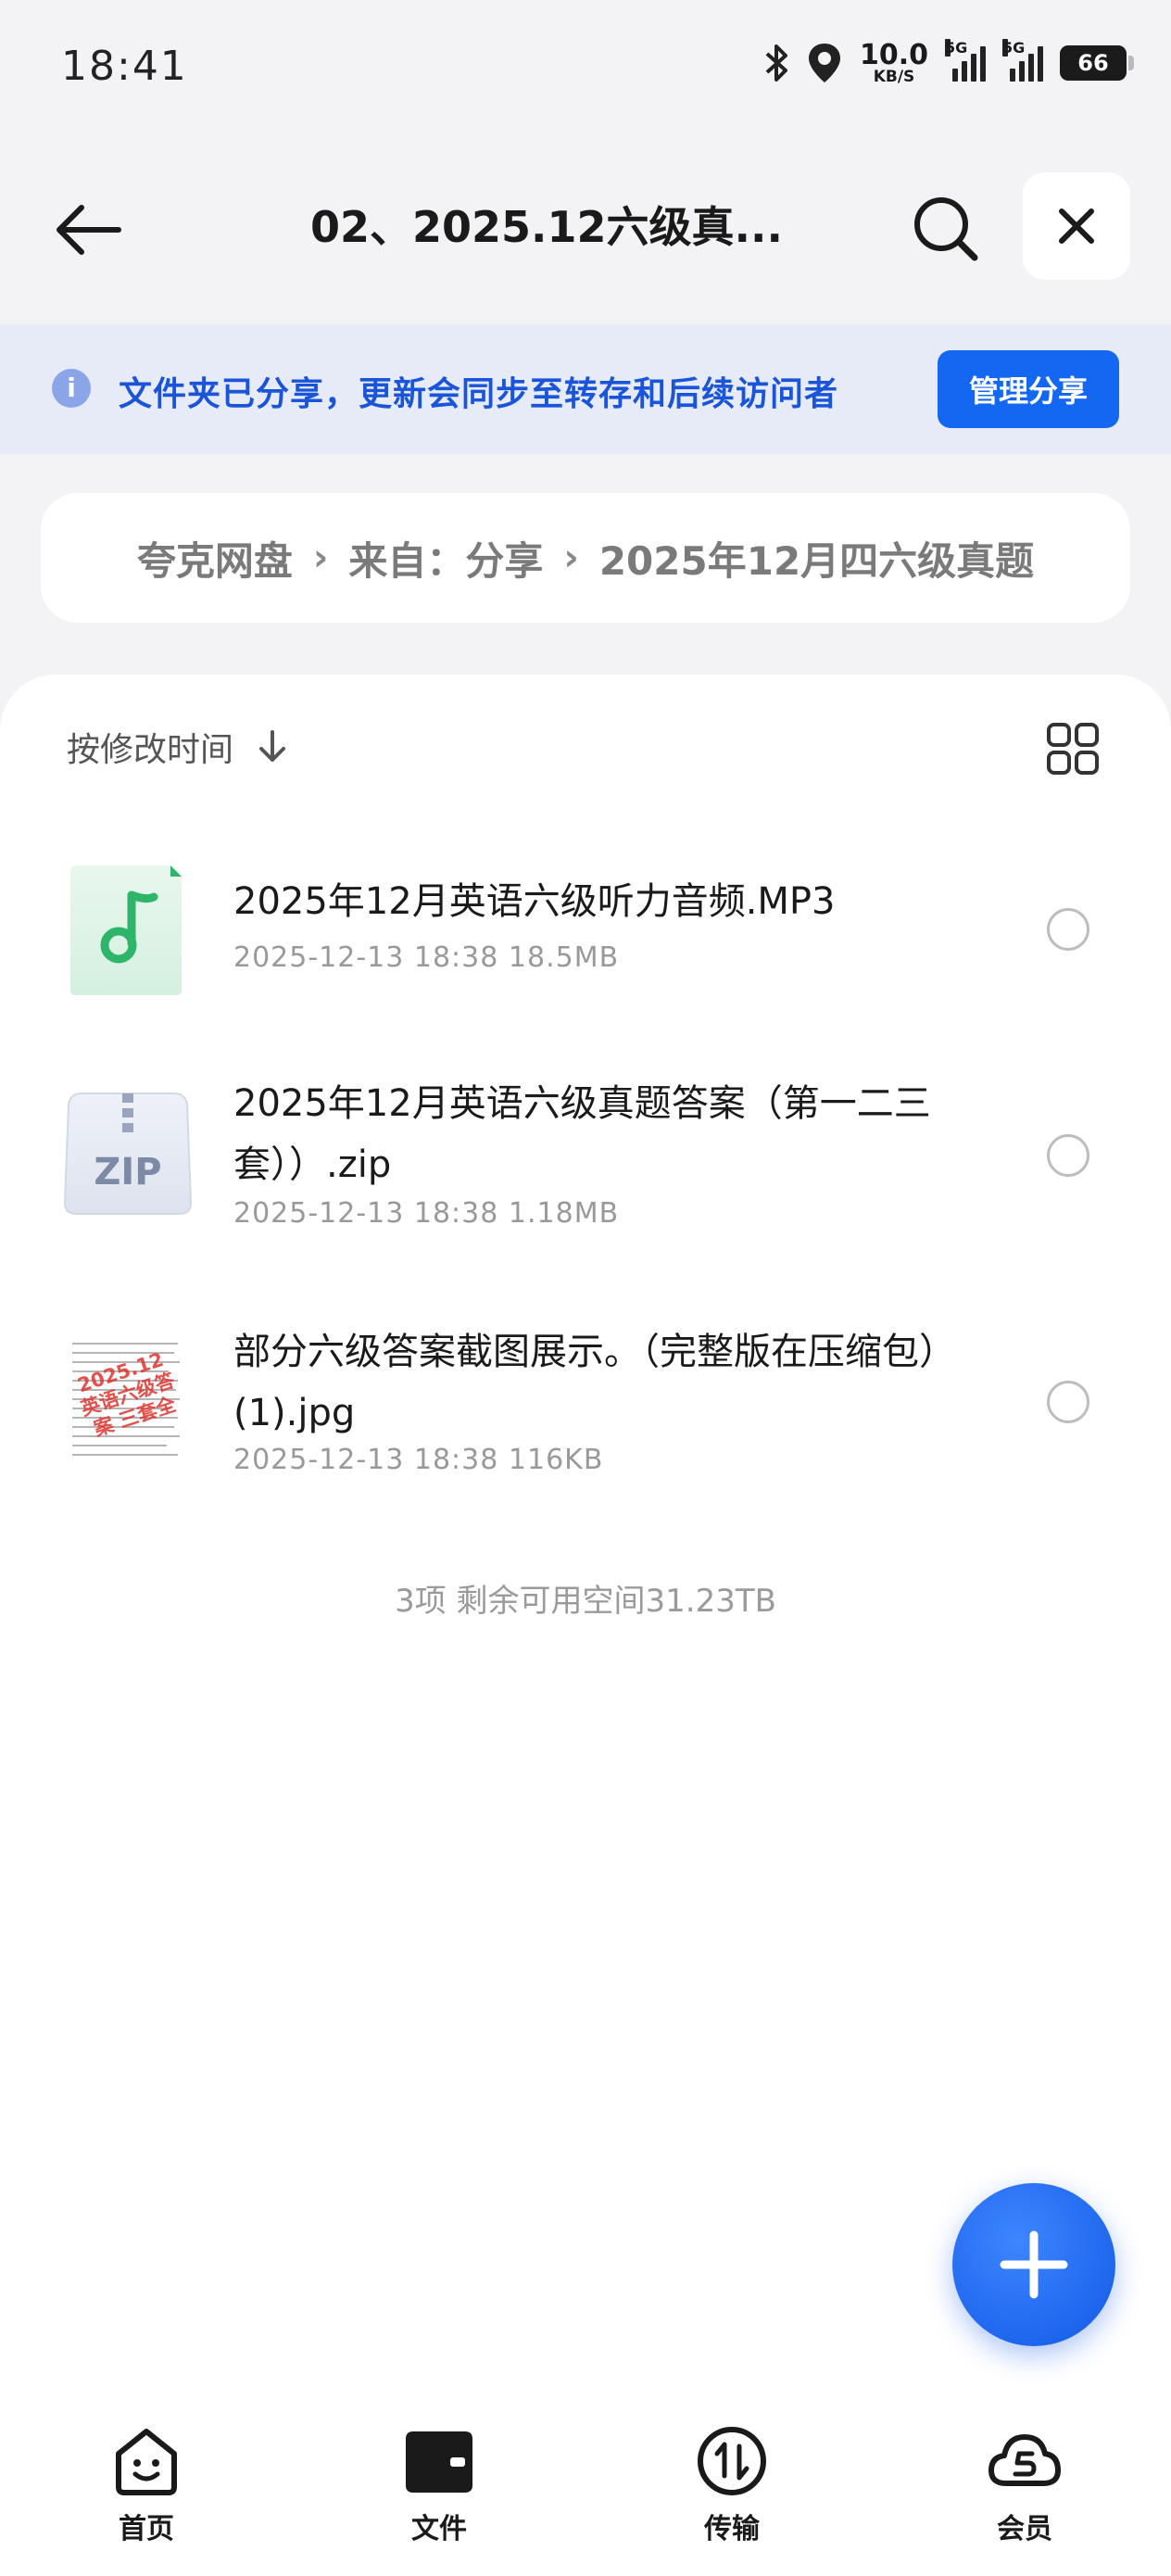 This screenshot has width=1171, height=2576. I want to click on signal-5g-1: 5G, so click(966, 60).